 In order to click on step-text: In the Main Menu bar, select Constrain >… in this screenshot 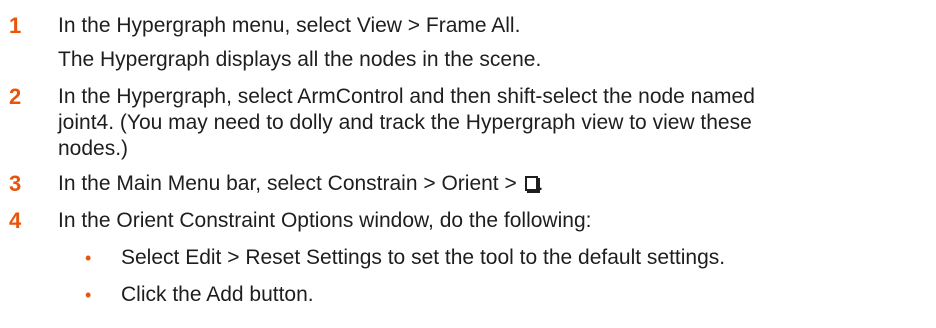, I will do `click(290, 183)`.